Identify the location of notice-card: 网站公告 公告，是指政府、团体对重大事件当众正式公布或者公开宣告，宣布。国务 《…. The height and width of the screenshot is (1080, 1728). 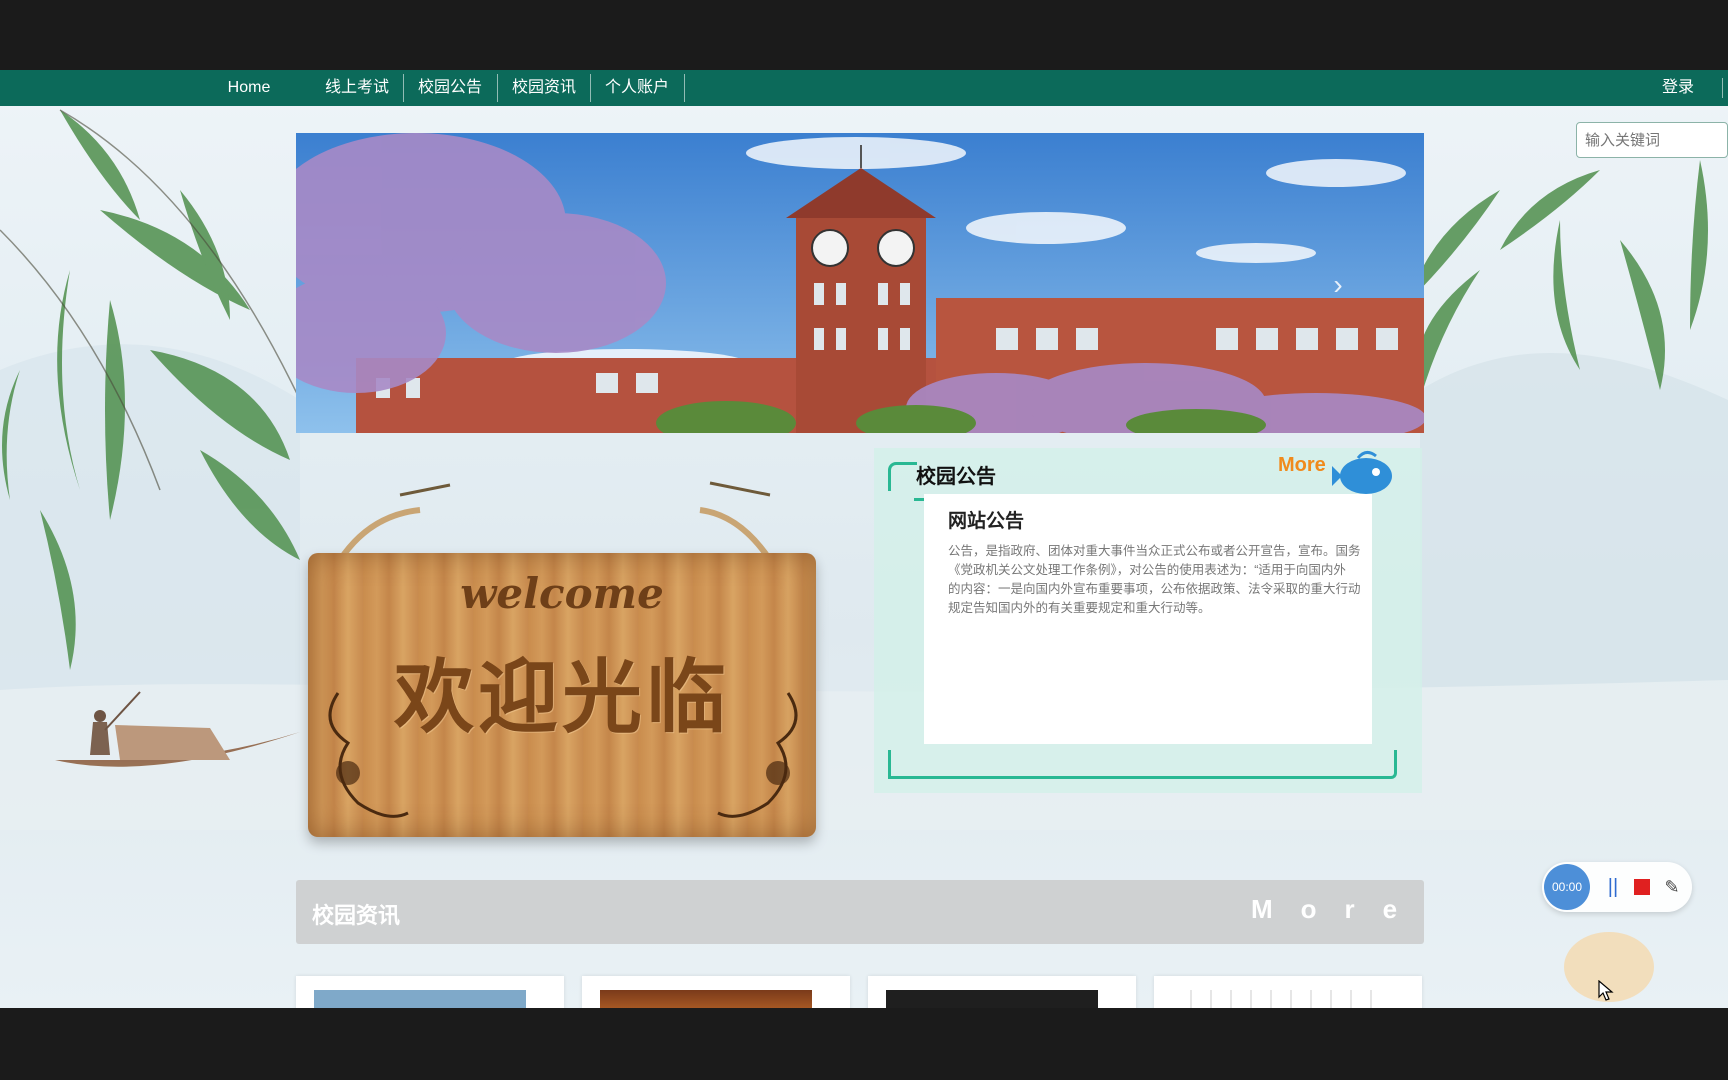
(1148, 619).